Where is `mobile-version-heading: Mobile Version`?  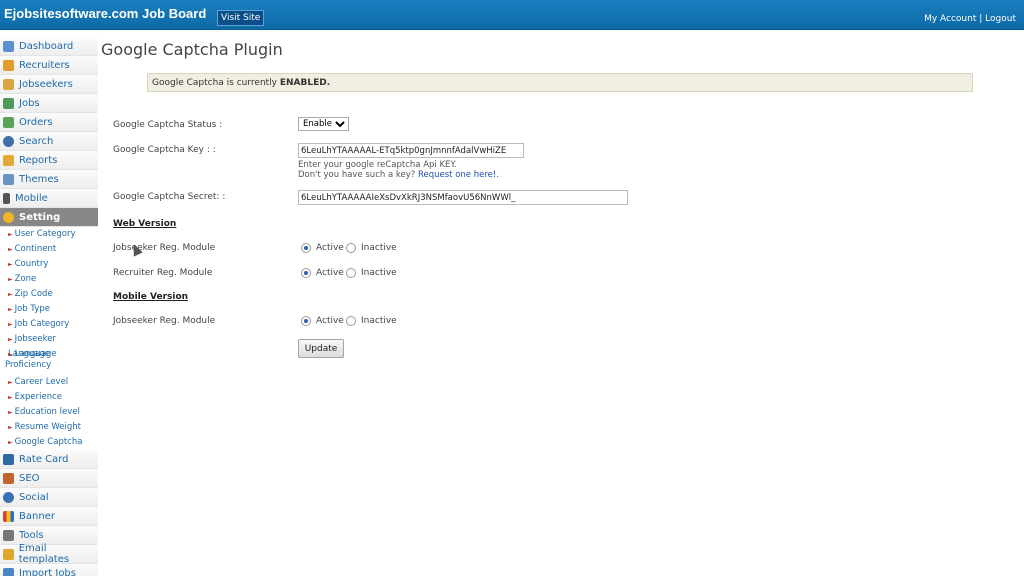 mobile-version-heading: Mobile Version is located at coordinates (151, 297).